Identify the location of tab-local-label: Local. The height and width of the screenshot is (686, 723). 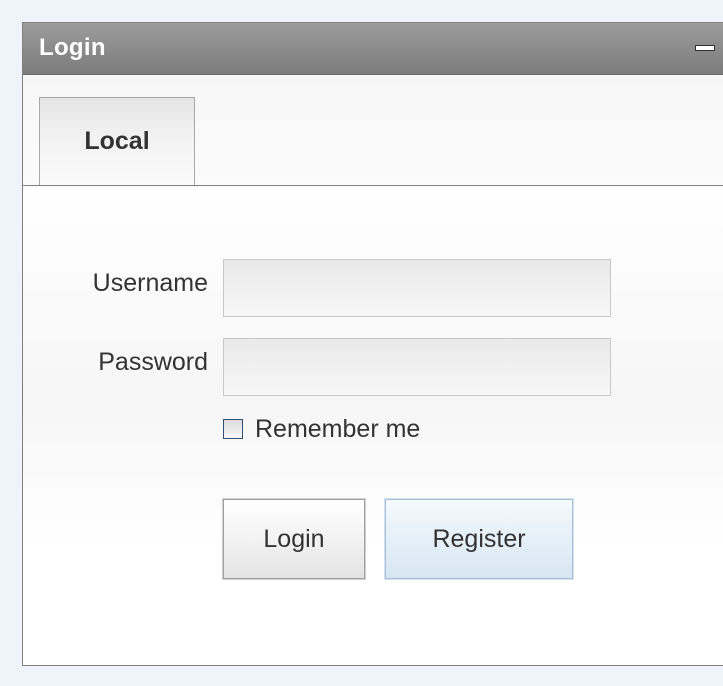
(117, 141).